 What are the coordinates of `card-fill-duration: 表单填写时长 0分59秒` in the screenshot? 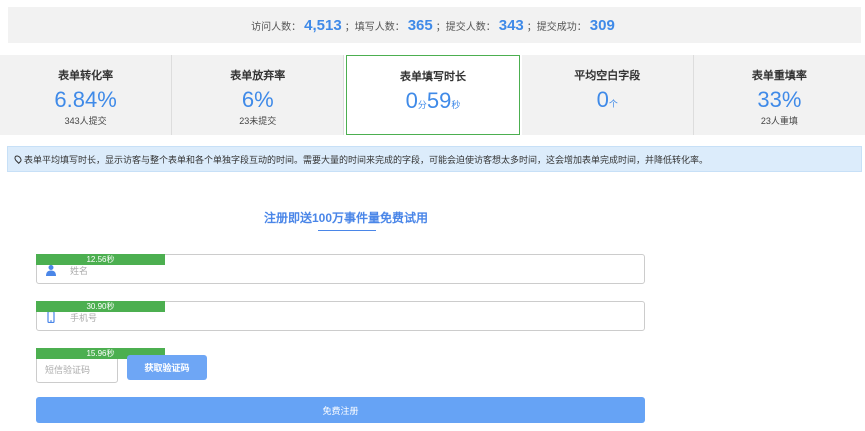 It's located at (433, 95).